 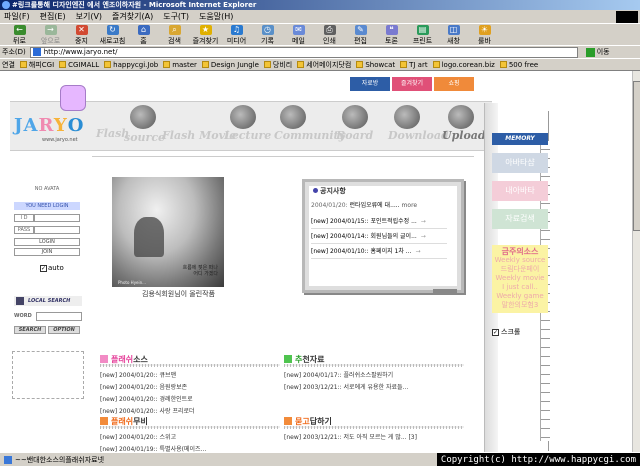 I want to click on toolbar-label: 메일, so click(x=298, y=41).